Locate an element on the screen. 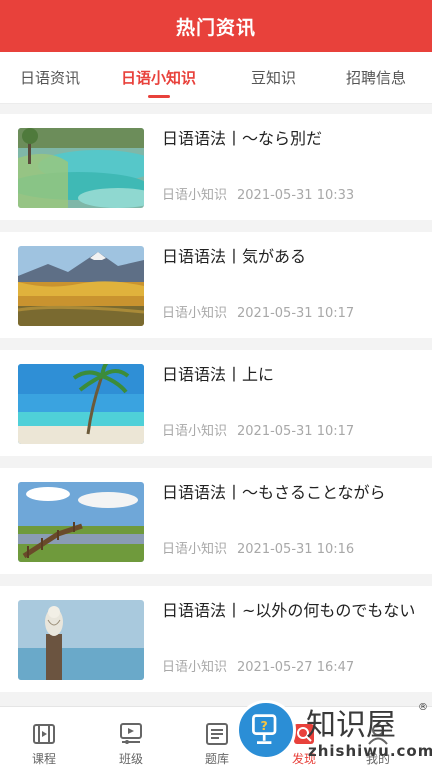 This screenshot has width=432, height=768. watermark-logo-icon: ? is located at coordinates (266, 730).